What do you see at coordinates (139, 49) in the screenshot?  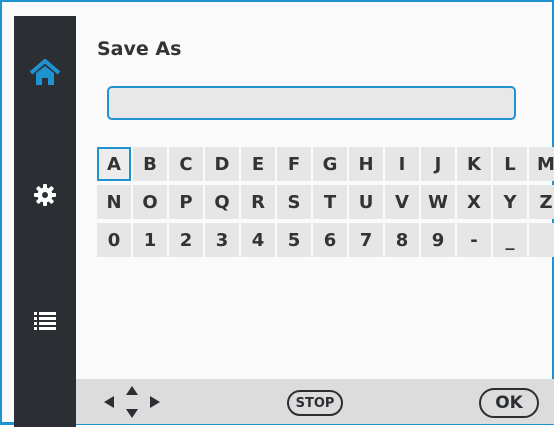 I see `dialog-title: Save As` at bounding box center [139, 49].